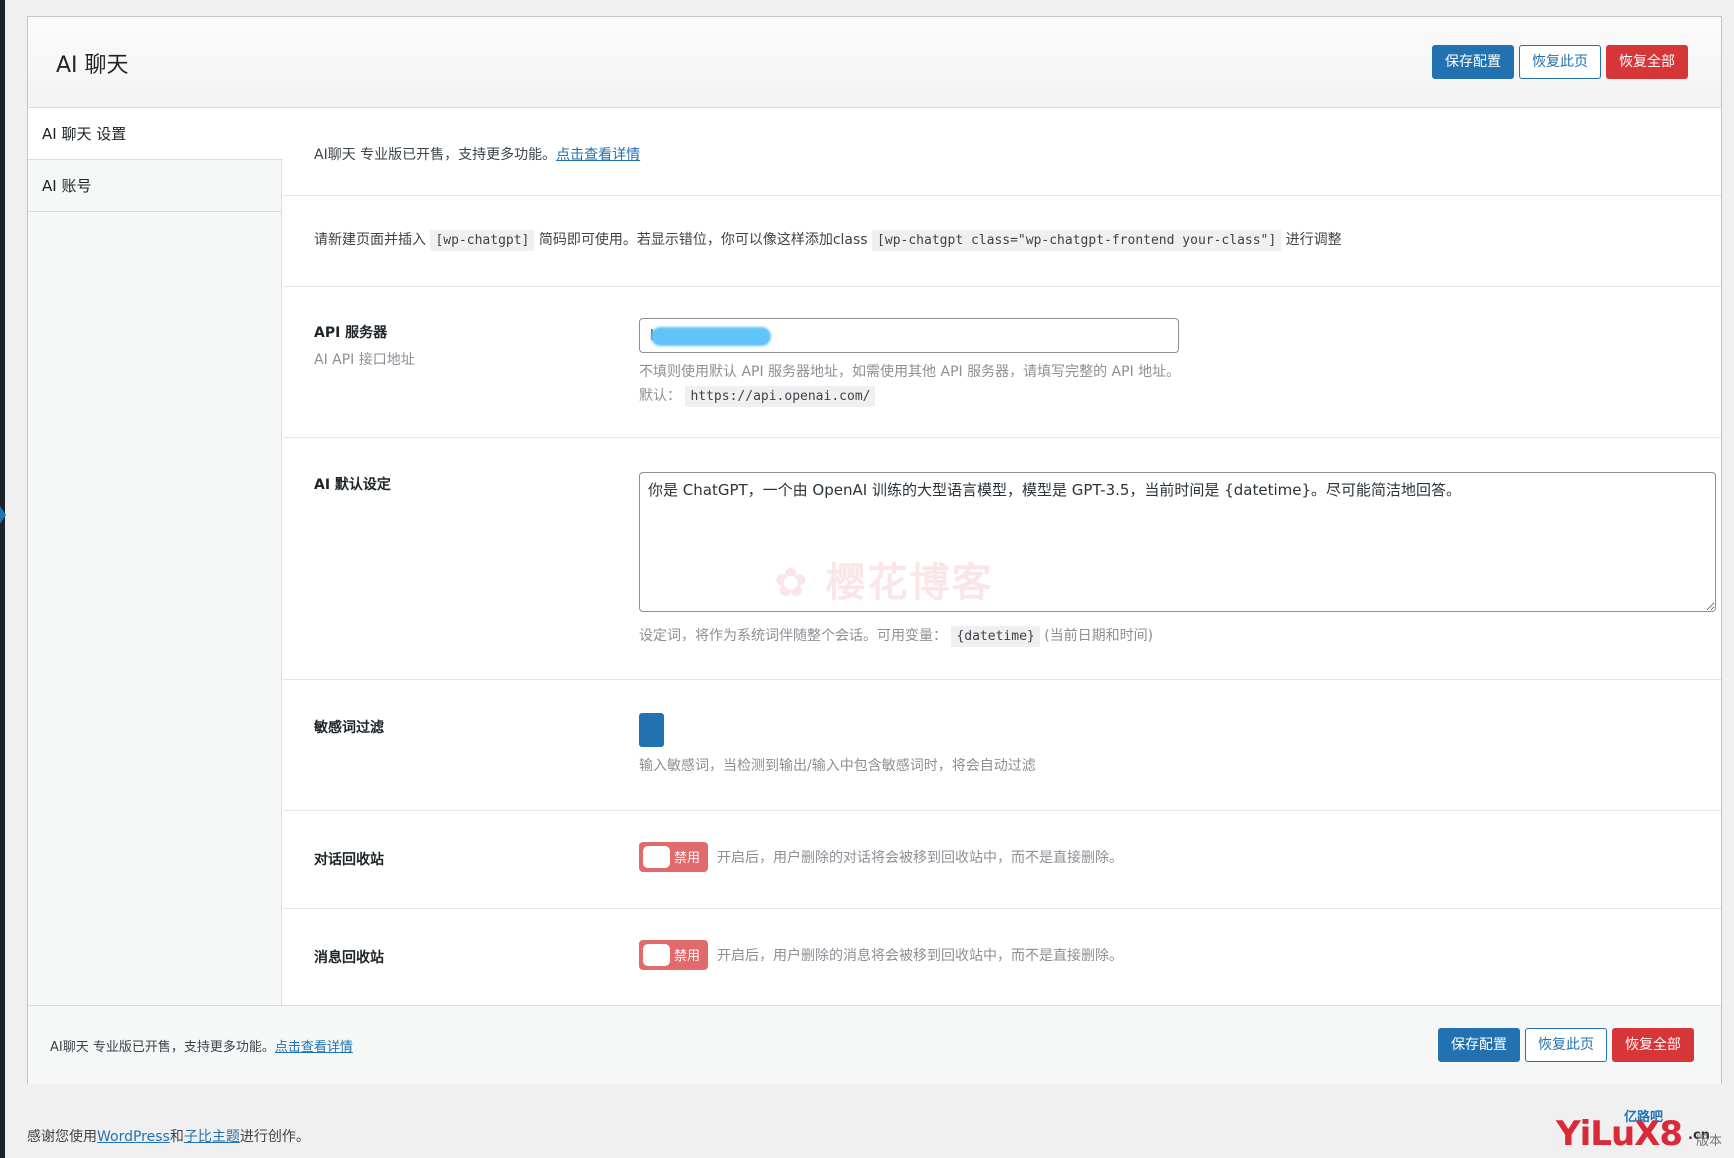 The width and height of the screenshot is (1734, 1158). What do you see at coordinates (780, 396) in the screenshot?
I see `api-server-default-code: https://api.openai.com/` at bounding box center [780, 396].